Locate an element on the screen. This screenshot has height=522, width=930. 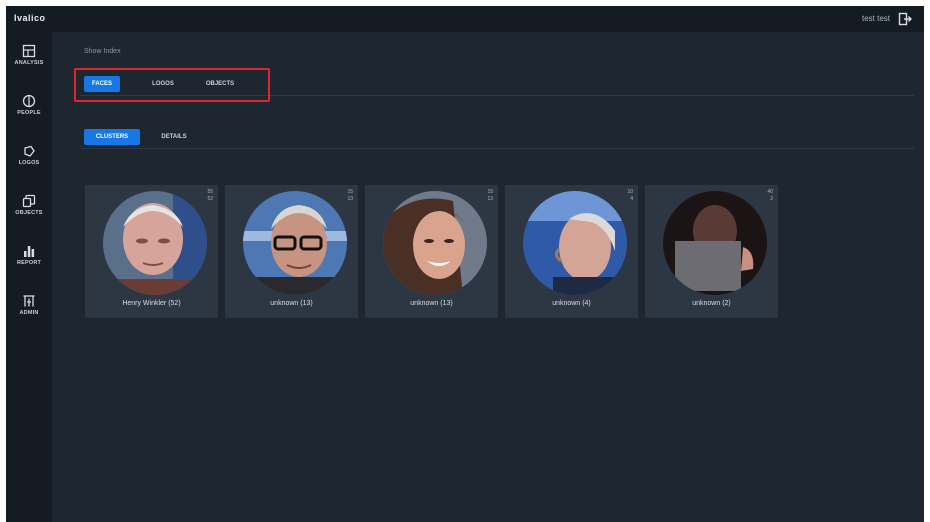
cluster-counts: 40 2 is located at coordinates (770, 195).